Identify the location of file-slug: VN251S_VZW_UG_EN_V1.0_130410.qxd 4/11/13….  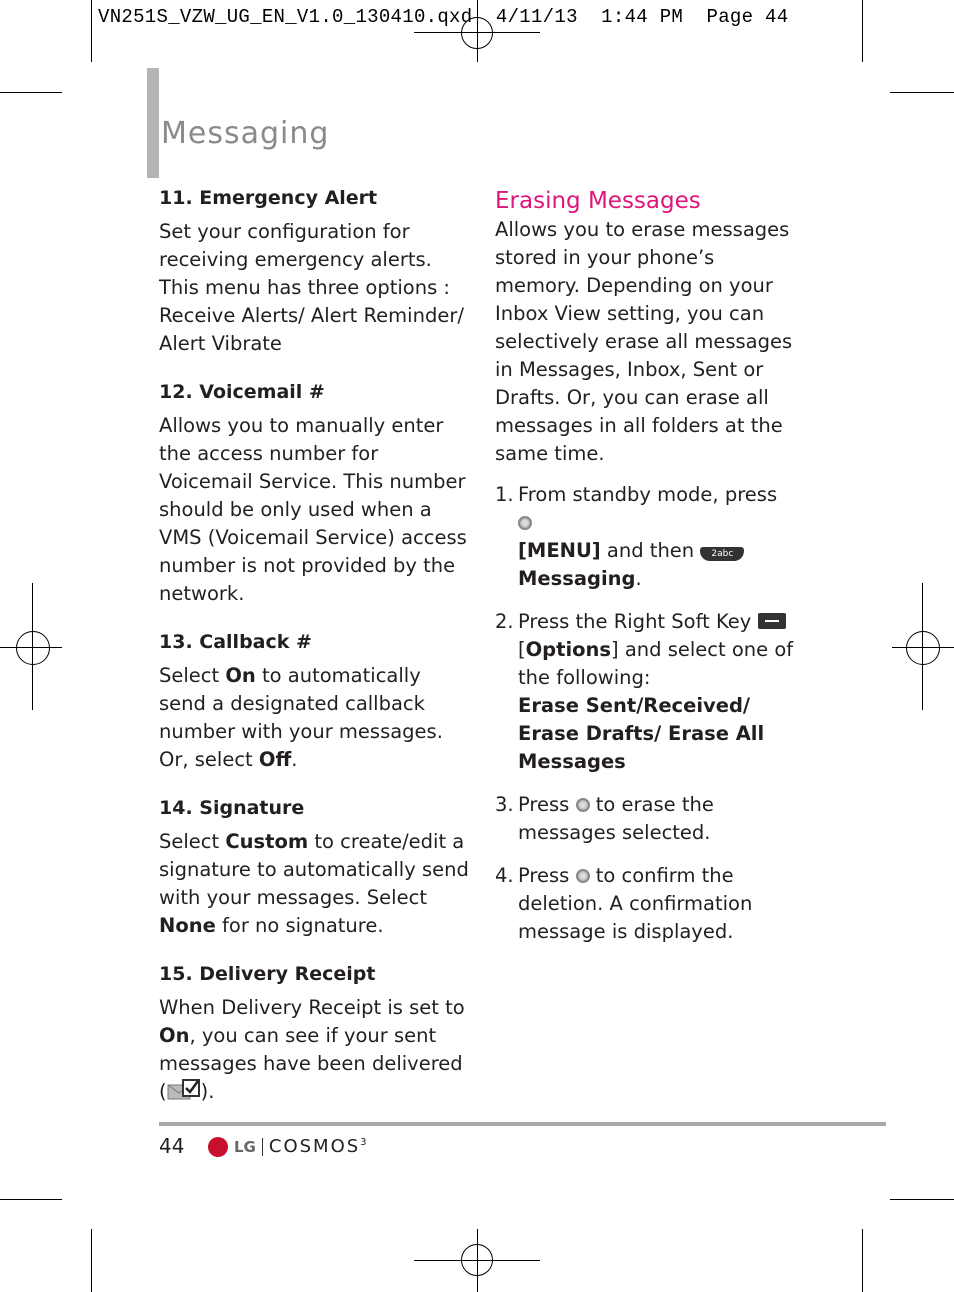
(443, 17).